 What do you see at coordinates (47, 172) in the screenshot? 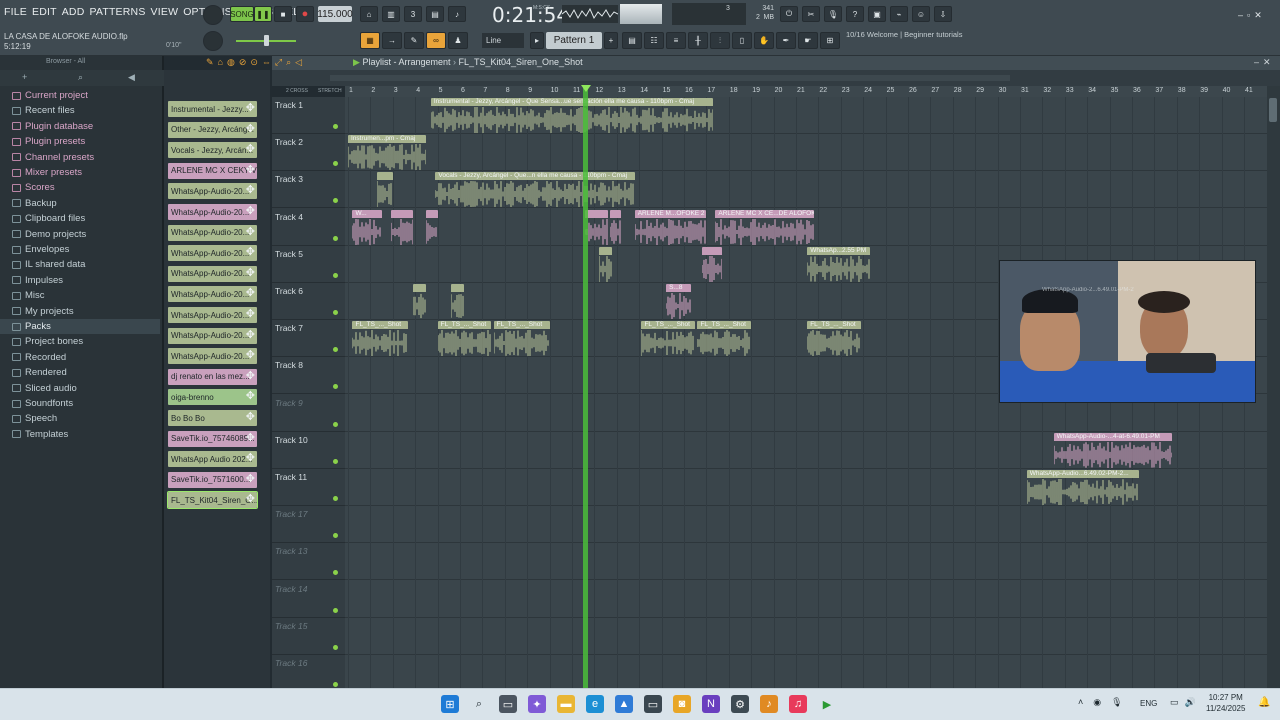
I see `browser-item-mixer-presets: Mixer presets` at bounding box center [47, 172].